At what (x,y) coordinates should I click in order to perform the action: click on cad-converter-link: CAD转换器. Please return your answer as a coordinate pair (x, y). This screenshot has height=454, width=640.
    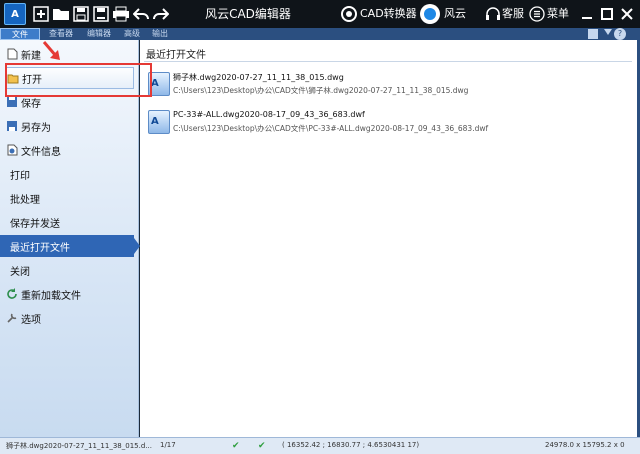
    Looking at the image, I should click on (388, 14).